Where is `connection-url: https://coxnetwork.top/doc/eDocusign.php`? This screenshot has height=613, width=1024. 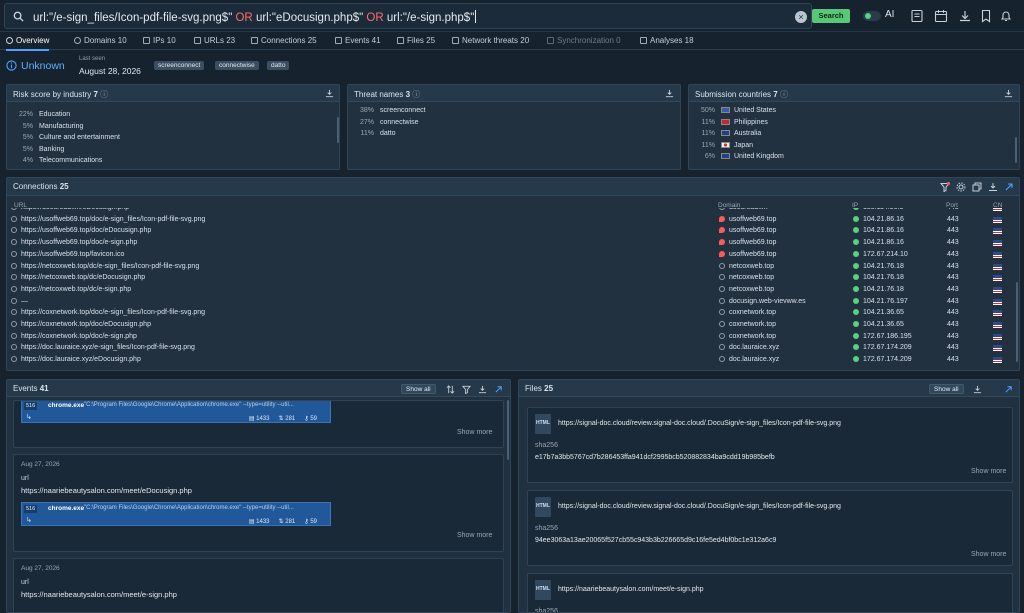
connection-url: https://coxnetwork.top/doc/eDocusign.php is located at coordinates (81, 324).